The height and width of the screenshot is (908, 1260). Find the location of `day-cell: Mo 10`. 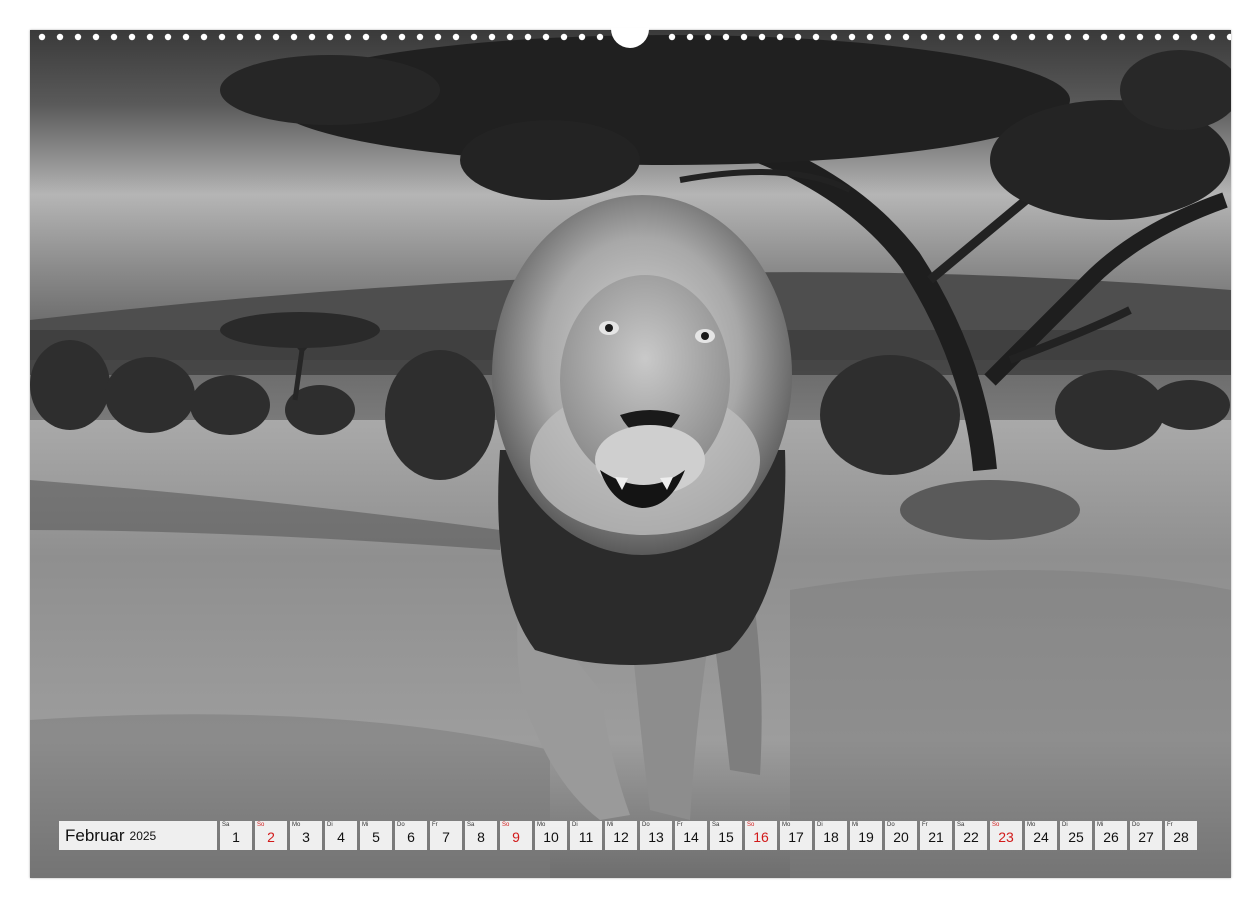

day-cell: Mo 10 is located at coordinates (551, 835).